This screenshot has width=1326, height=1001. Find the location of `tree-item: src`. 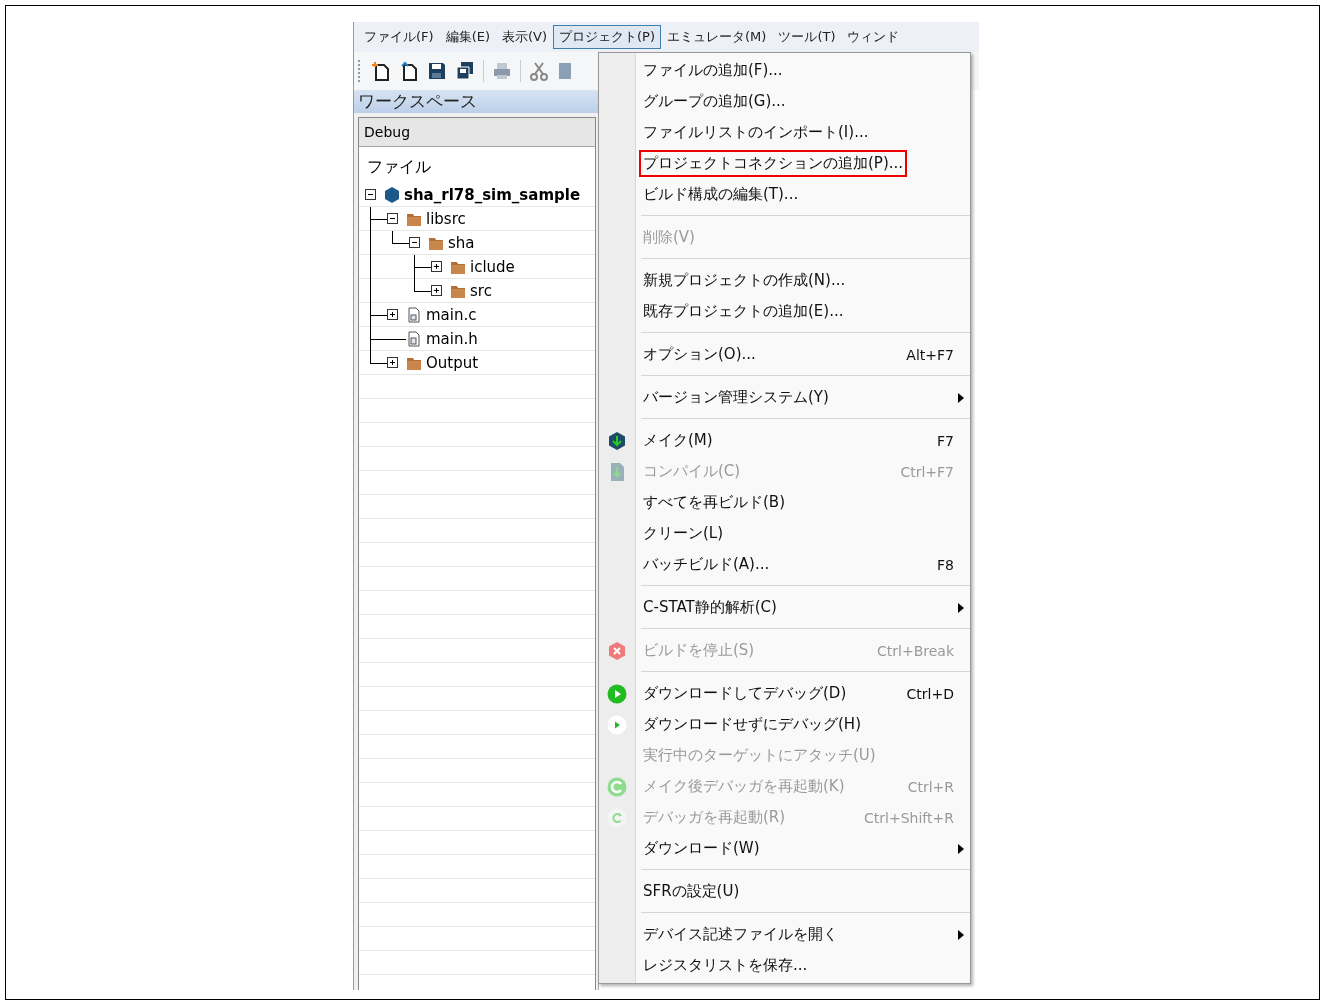

tree-item: src is located at coordinates (481, 290).